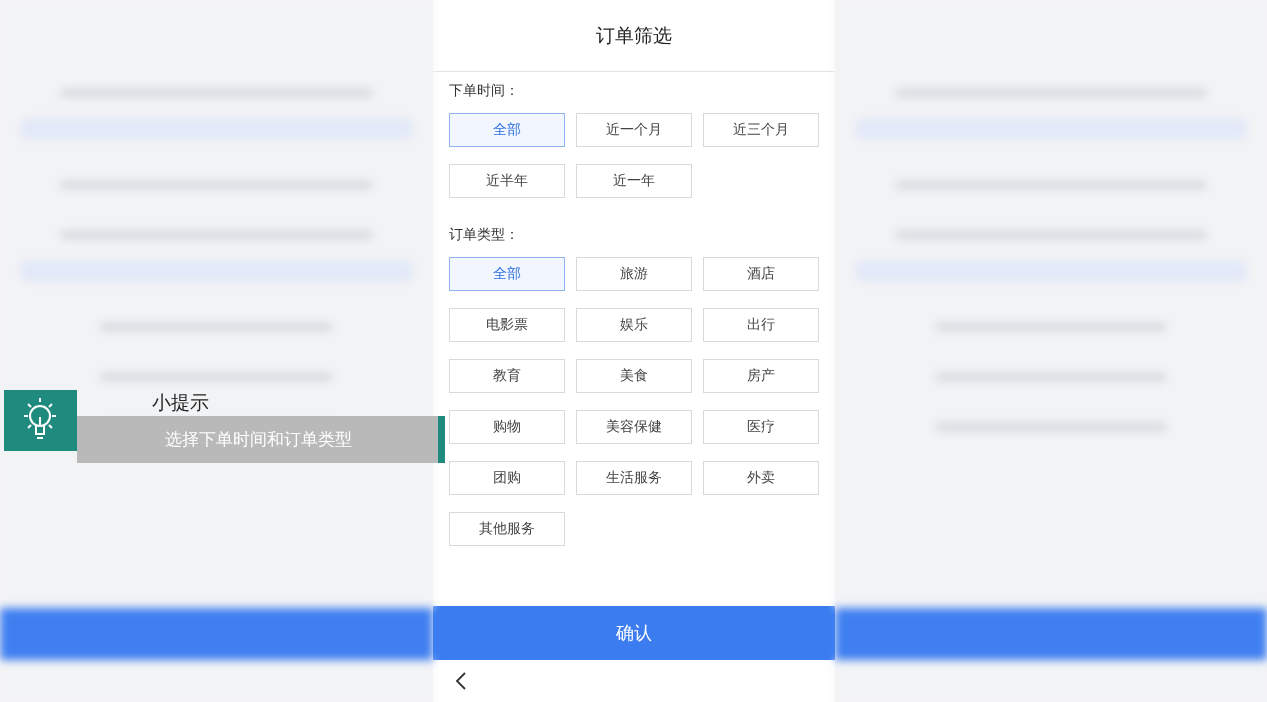 The height and width of the screenshot is (702, 1267). Describe the element at coordinates (633, 376) in the screenshot. I see `filter-option: 美食` at that location.